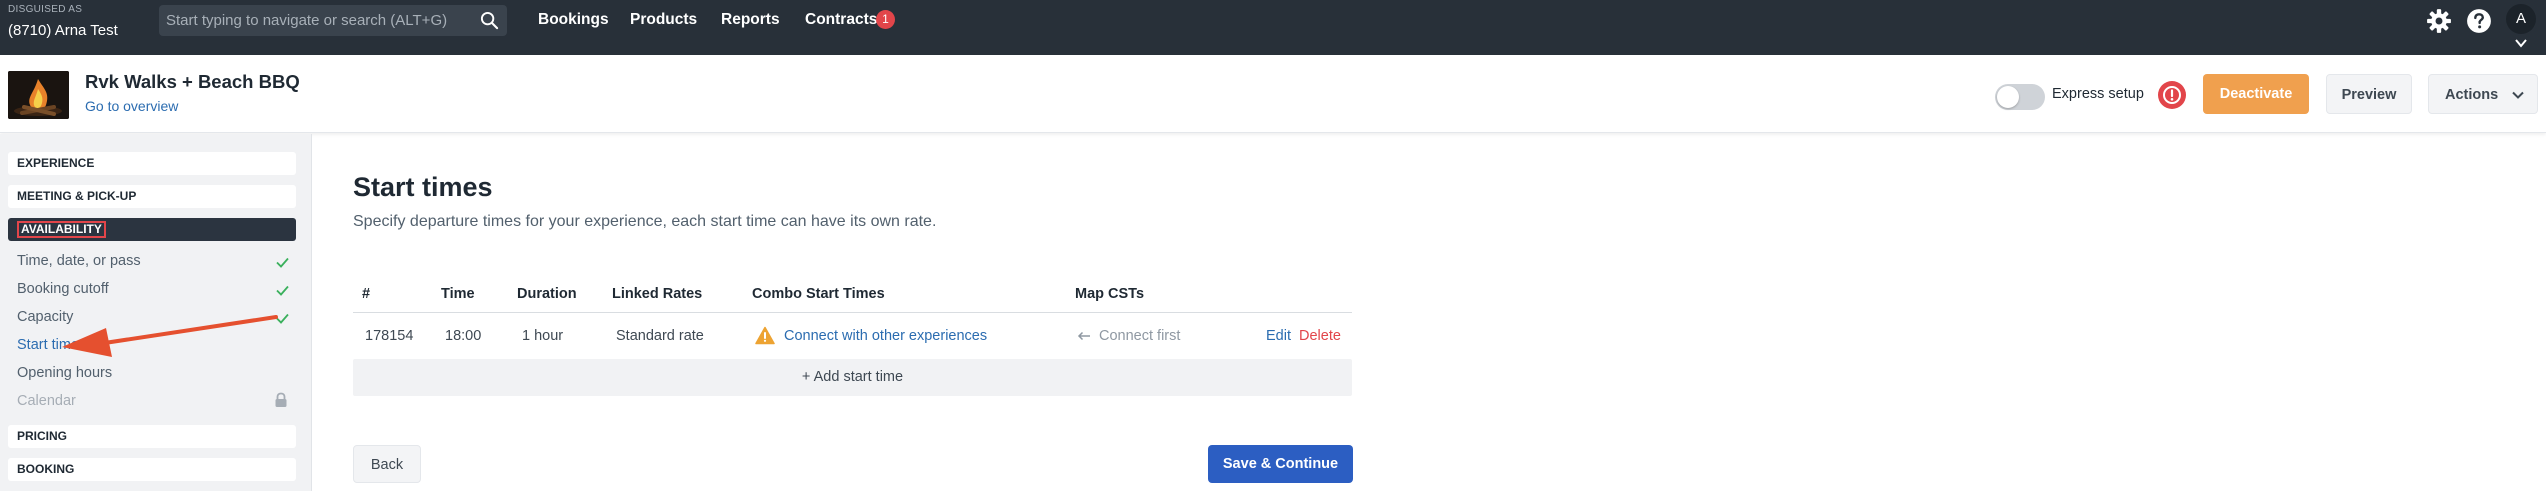 The height and width of the screenshot is (491, 2546). I want to click on connect-first-text: Connect first, so click(1140, 336).